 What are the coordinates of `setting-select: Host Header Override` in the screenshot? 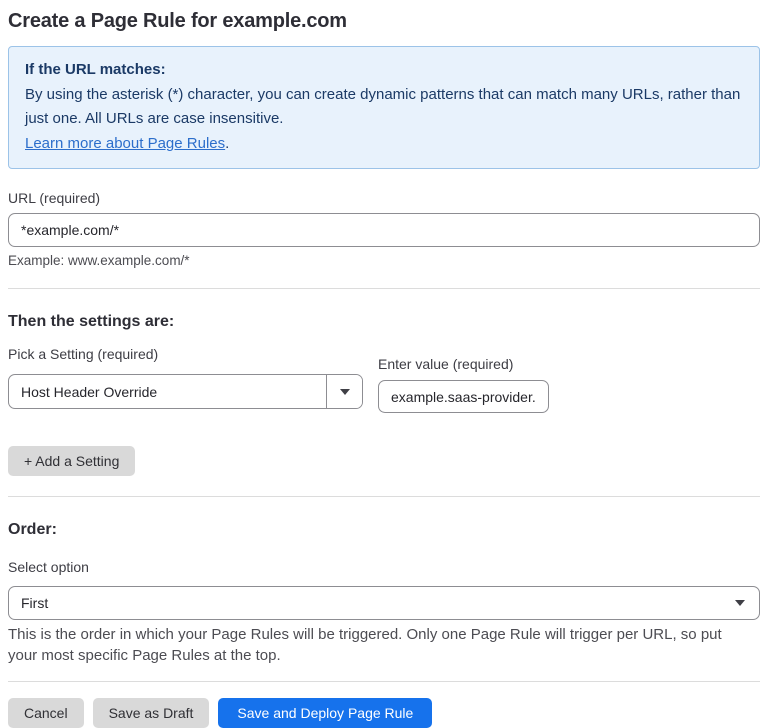 It's located at (185, 391).